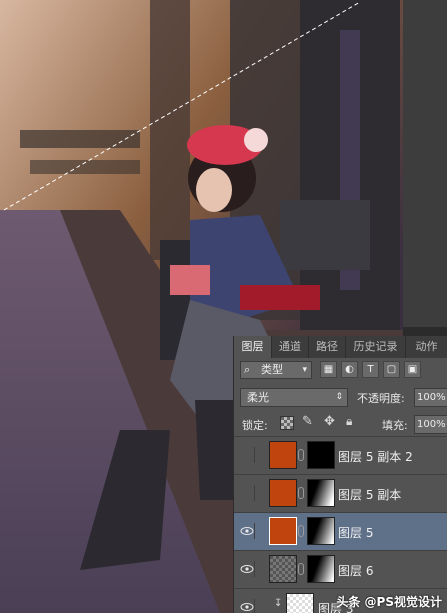  What do you see at coordinates (340, 424) in the screenshot?
I see `lock-row: 锁定: ✎ ✥ 🔒︎ 填充: 100%` at bounding box center [340, 424].